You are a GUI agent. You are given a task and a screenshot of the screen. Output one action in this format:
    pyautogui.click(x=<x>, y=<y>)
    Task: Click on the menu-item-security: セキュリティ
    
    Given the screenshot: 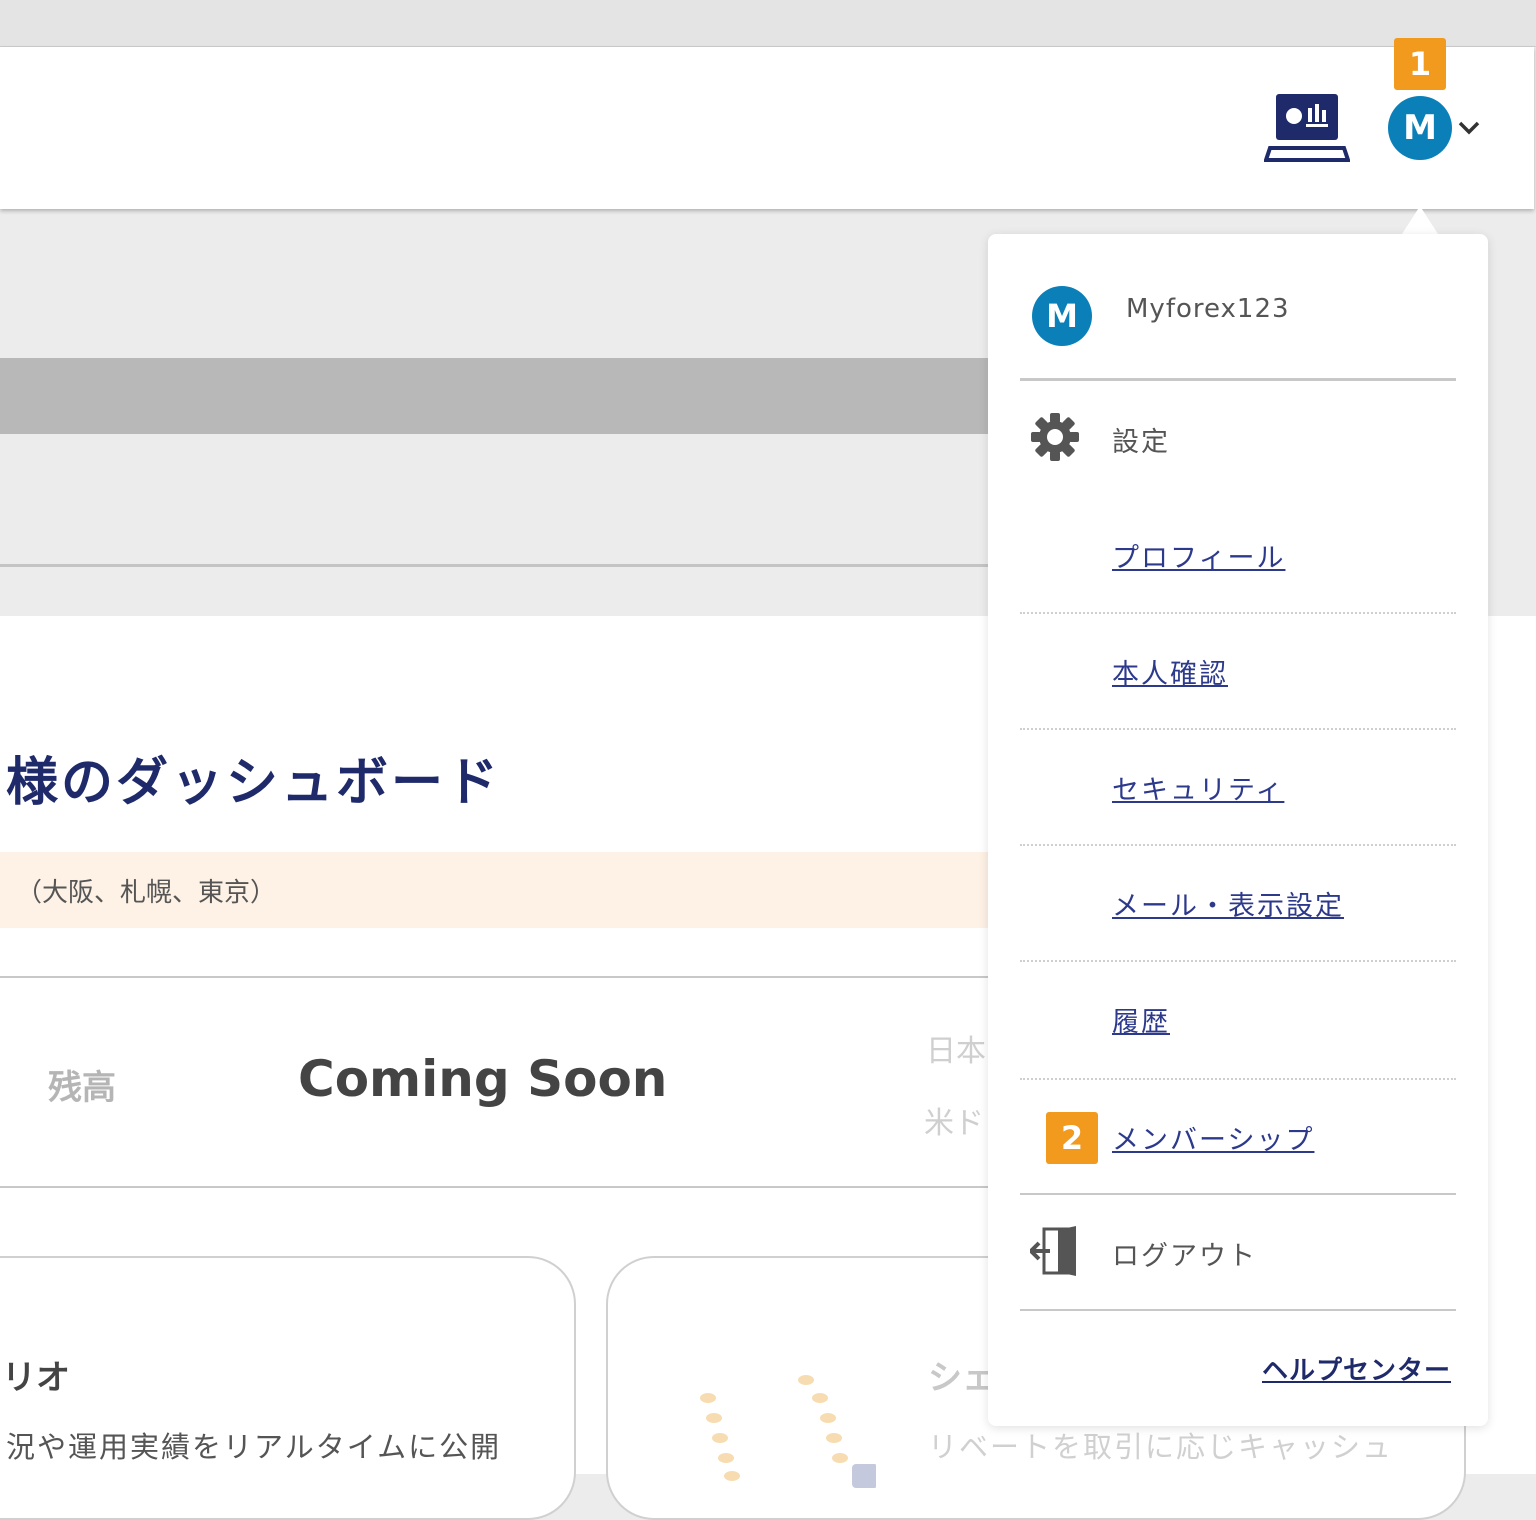 What is the action you would take?
    pyautogui.click(x=1198, y=787)
    